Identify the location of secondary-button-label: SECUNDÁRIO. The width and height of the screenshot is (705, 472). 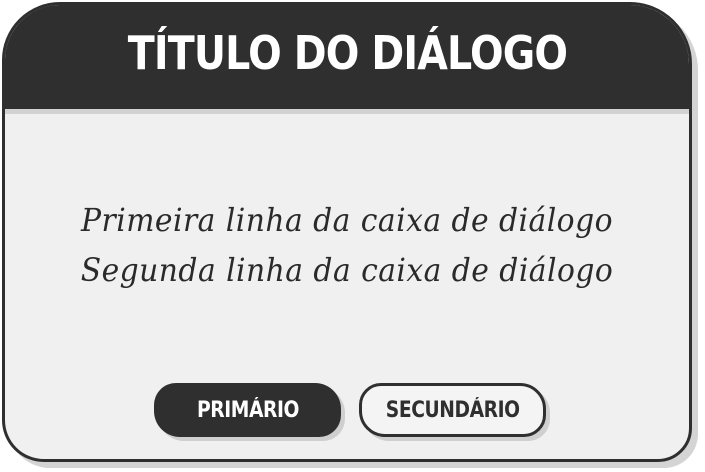
(452, 410).